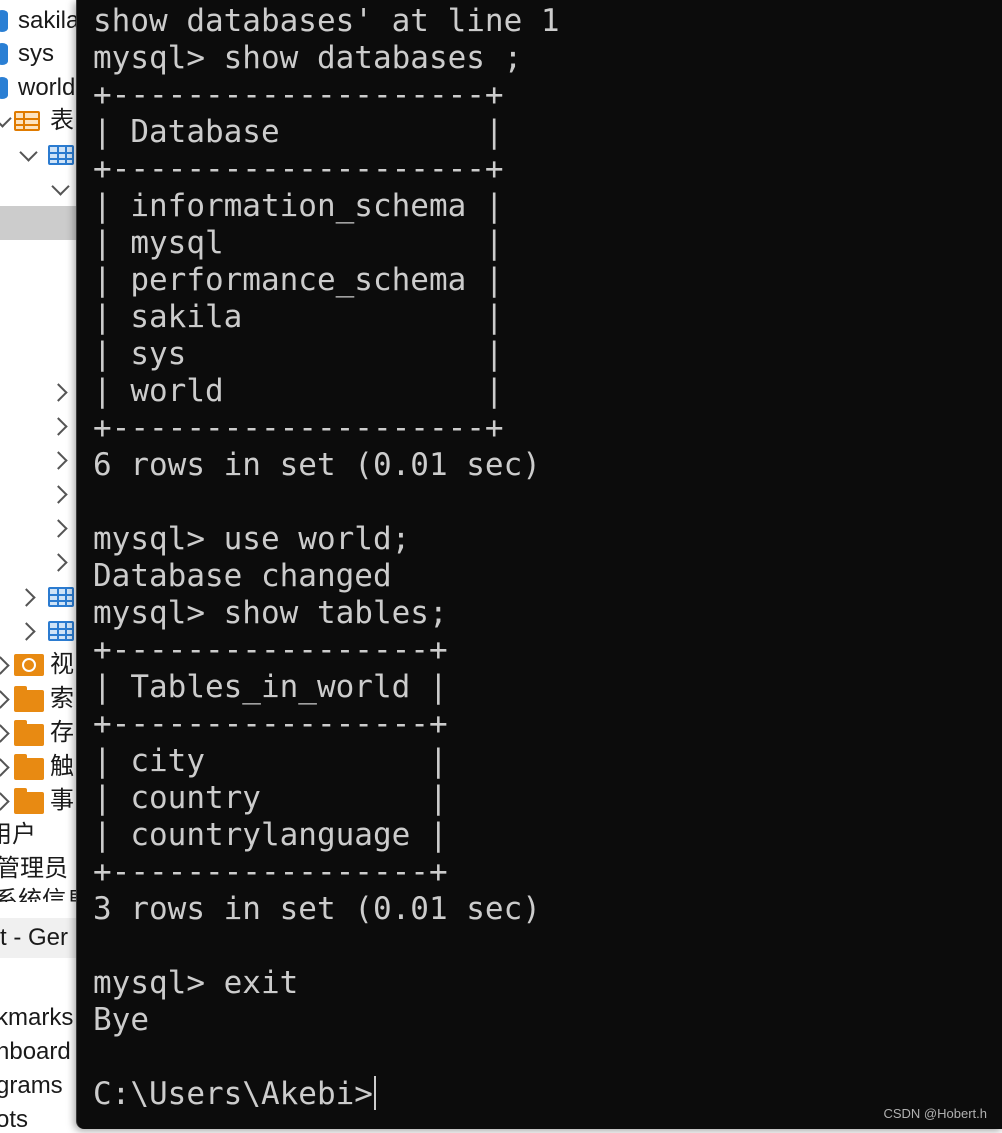  I want to click on terminal-line: mysql> use world;, so click(252, 539).